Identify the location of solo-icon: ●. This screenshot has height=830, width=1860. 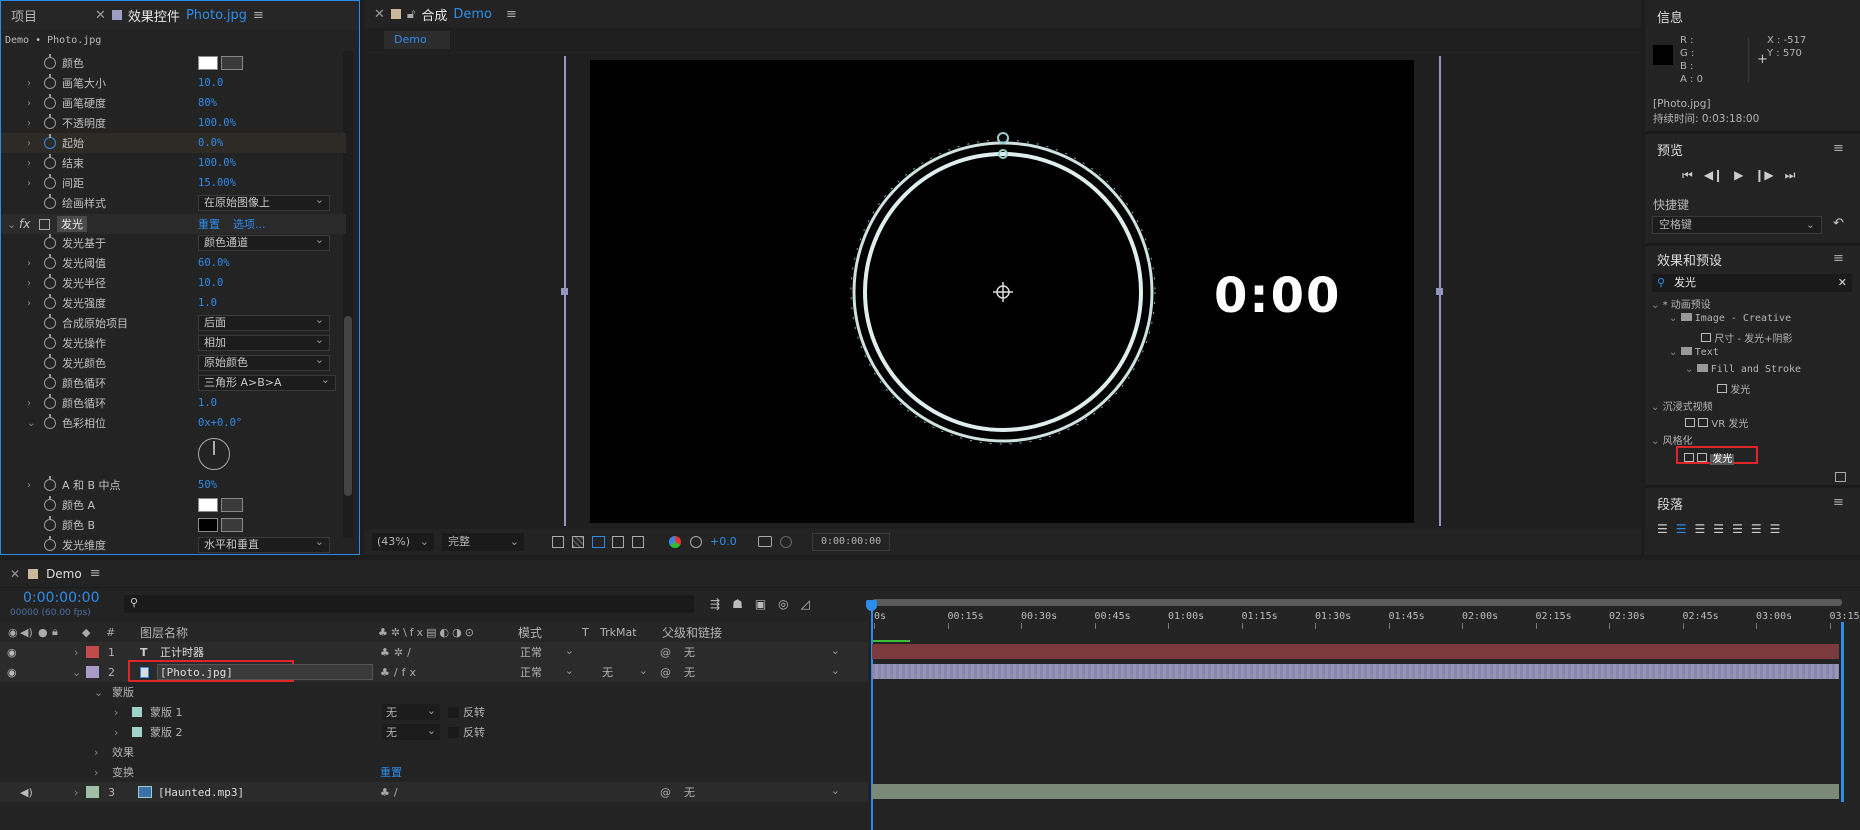
(43, 632).